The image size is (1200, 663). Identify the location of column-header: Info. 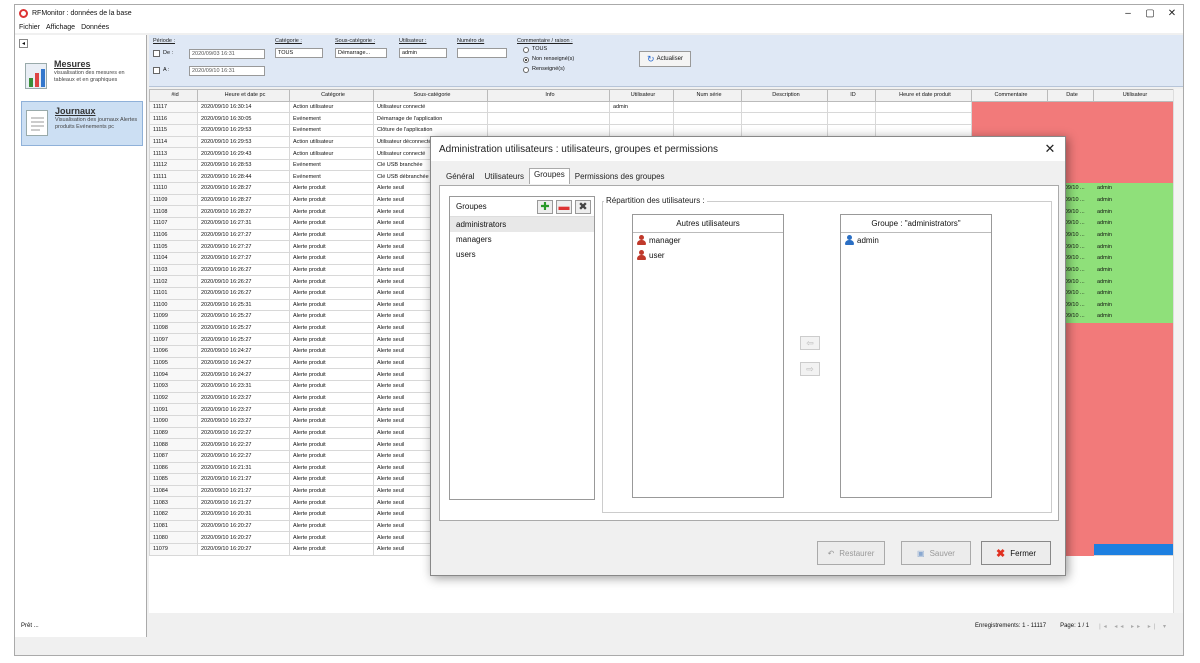
(548, 95).